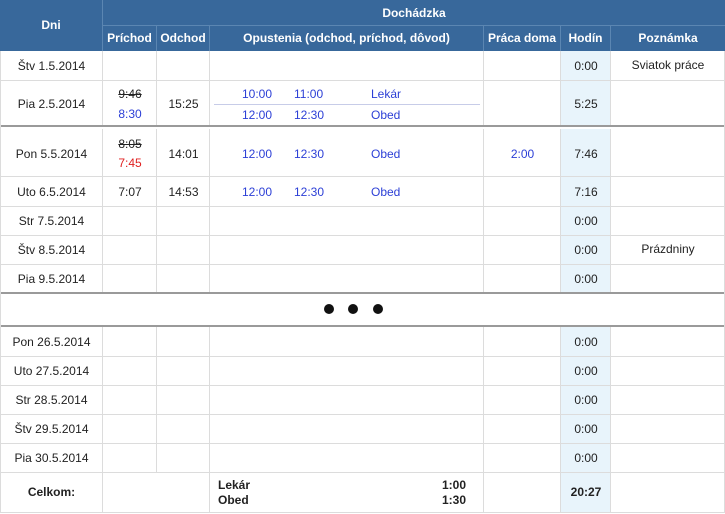  I want to click on day-label: Štv 1.5.2014, so click(51, 66).